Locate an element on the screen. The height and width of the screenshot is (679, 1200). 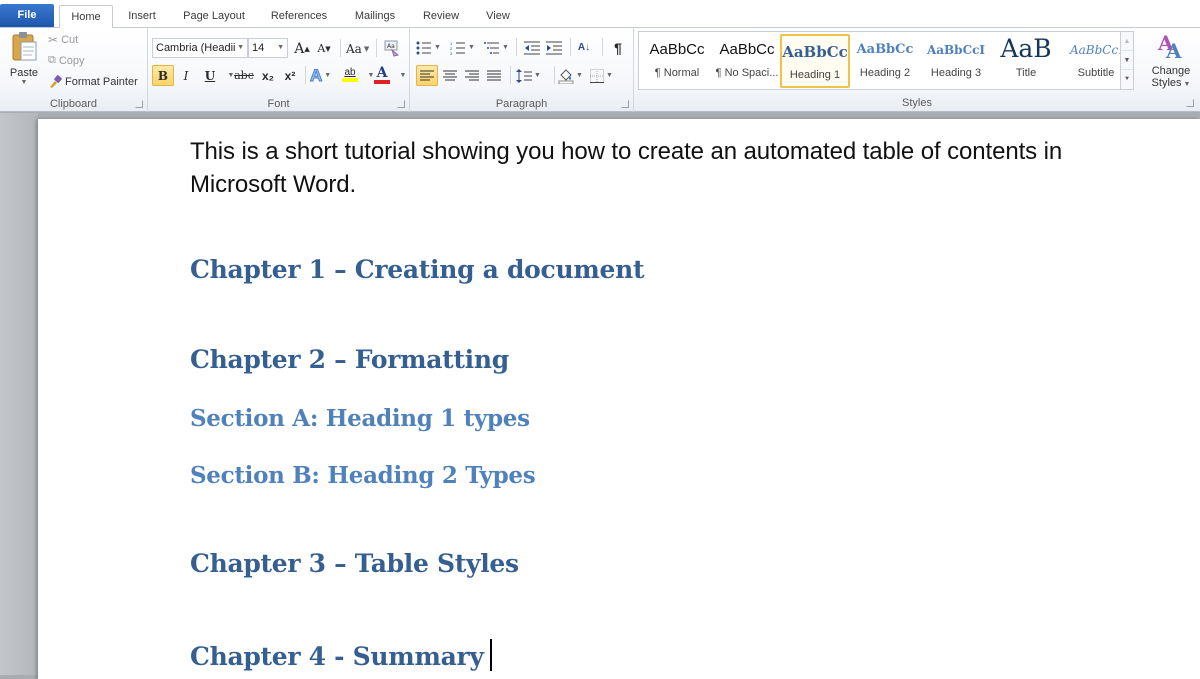
change-styles-button: A A Change Styles ▼ is located at coordinates (1171, 61).